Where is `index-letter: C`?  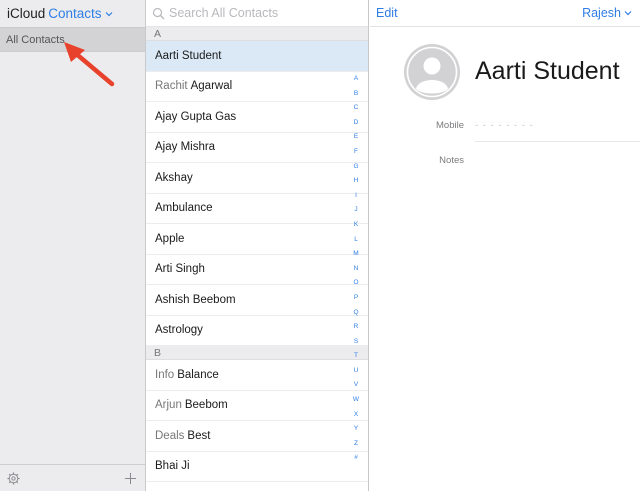 index-letter: C is located at coordinates (356, 108).